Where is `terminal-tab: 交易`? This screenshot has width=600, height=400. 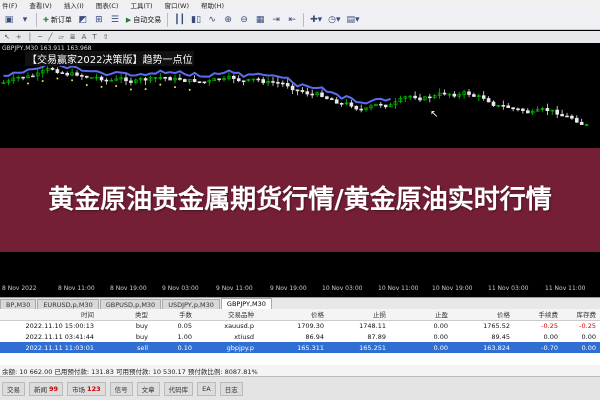 terminal-tab: 交易 is located at coordinates (13, 388).